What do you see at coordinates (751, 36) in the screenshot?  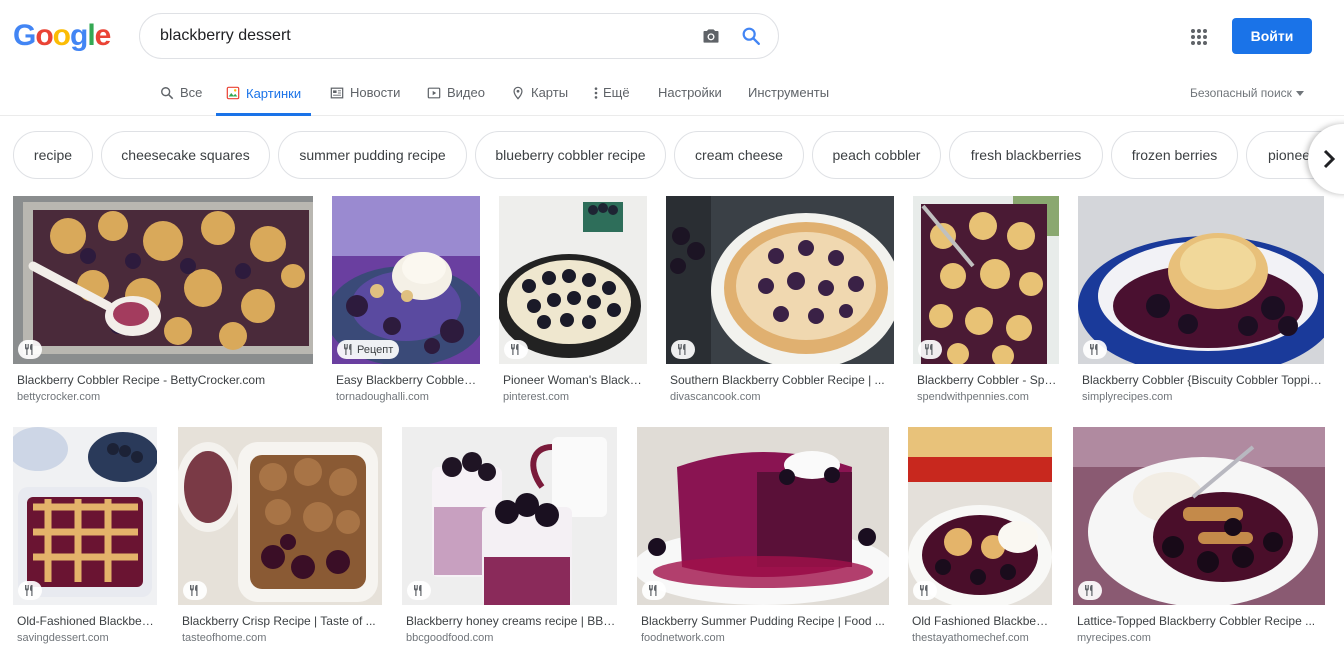 I see `search-icon` at bounding box center [751, 36].